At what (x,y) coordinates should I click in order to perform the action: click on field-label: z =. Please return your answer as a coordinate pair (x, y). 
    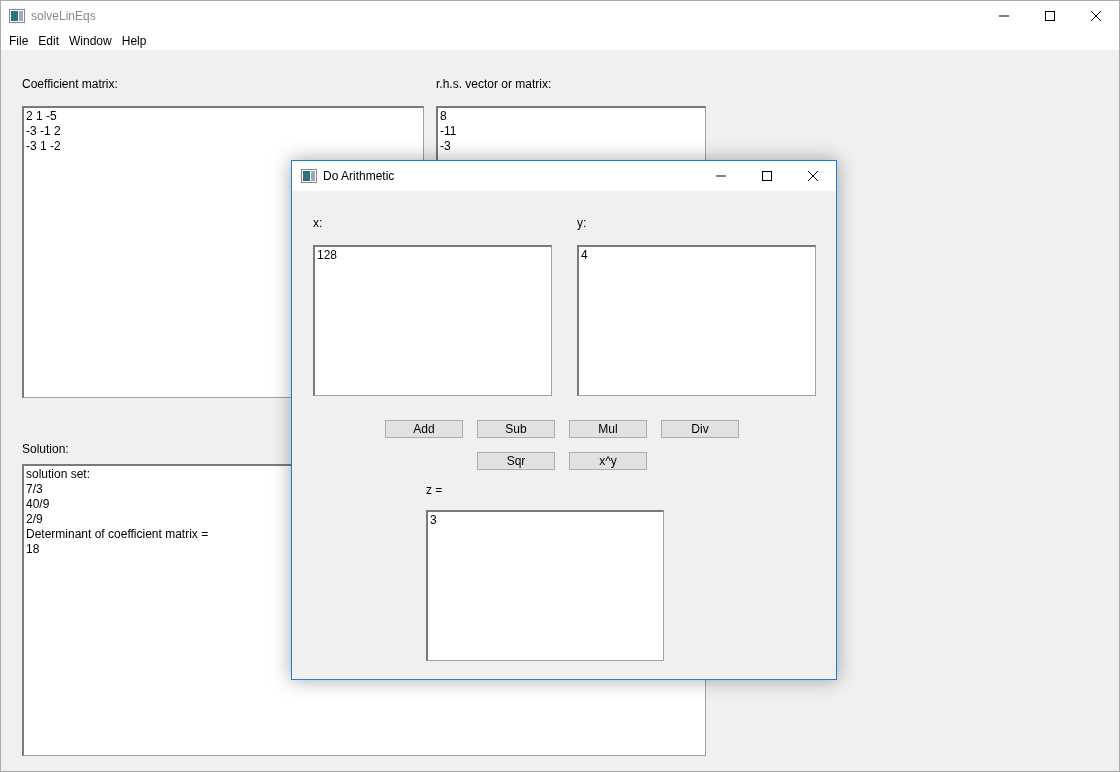
    Looking at the image, I should click on (435, 490).